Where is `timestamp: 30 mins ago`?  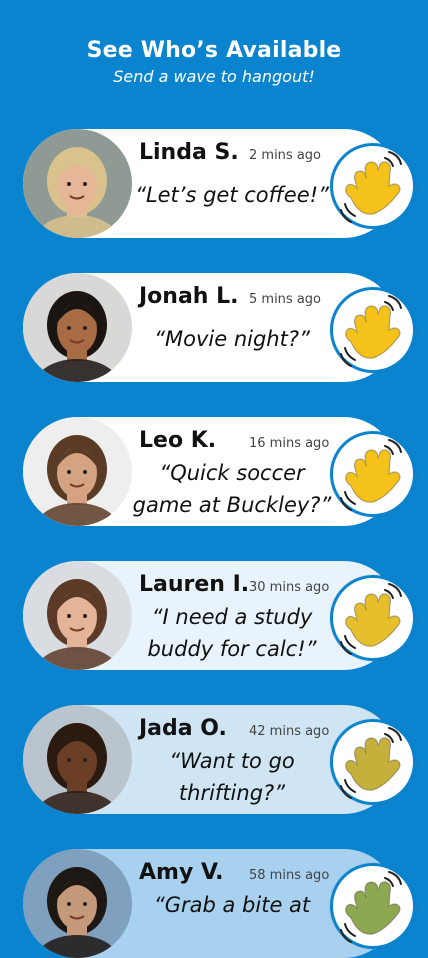 timestamp: 30 mins ago is located at coordinates (289, 587).